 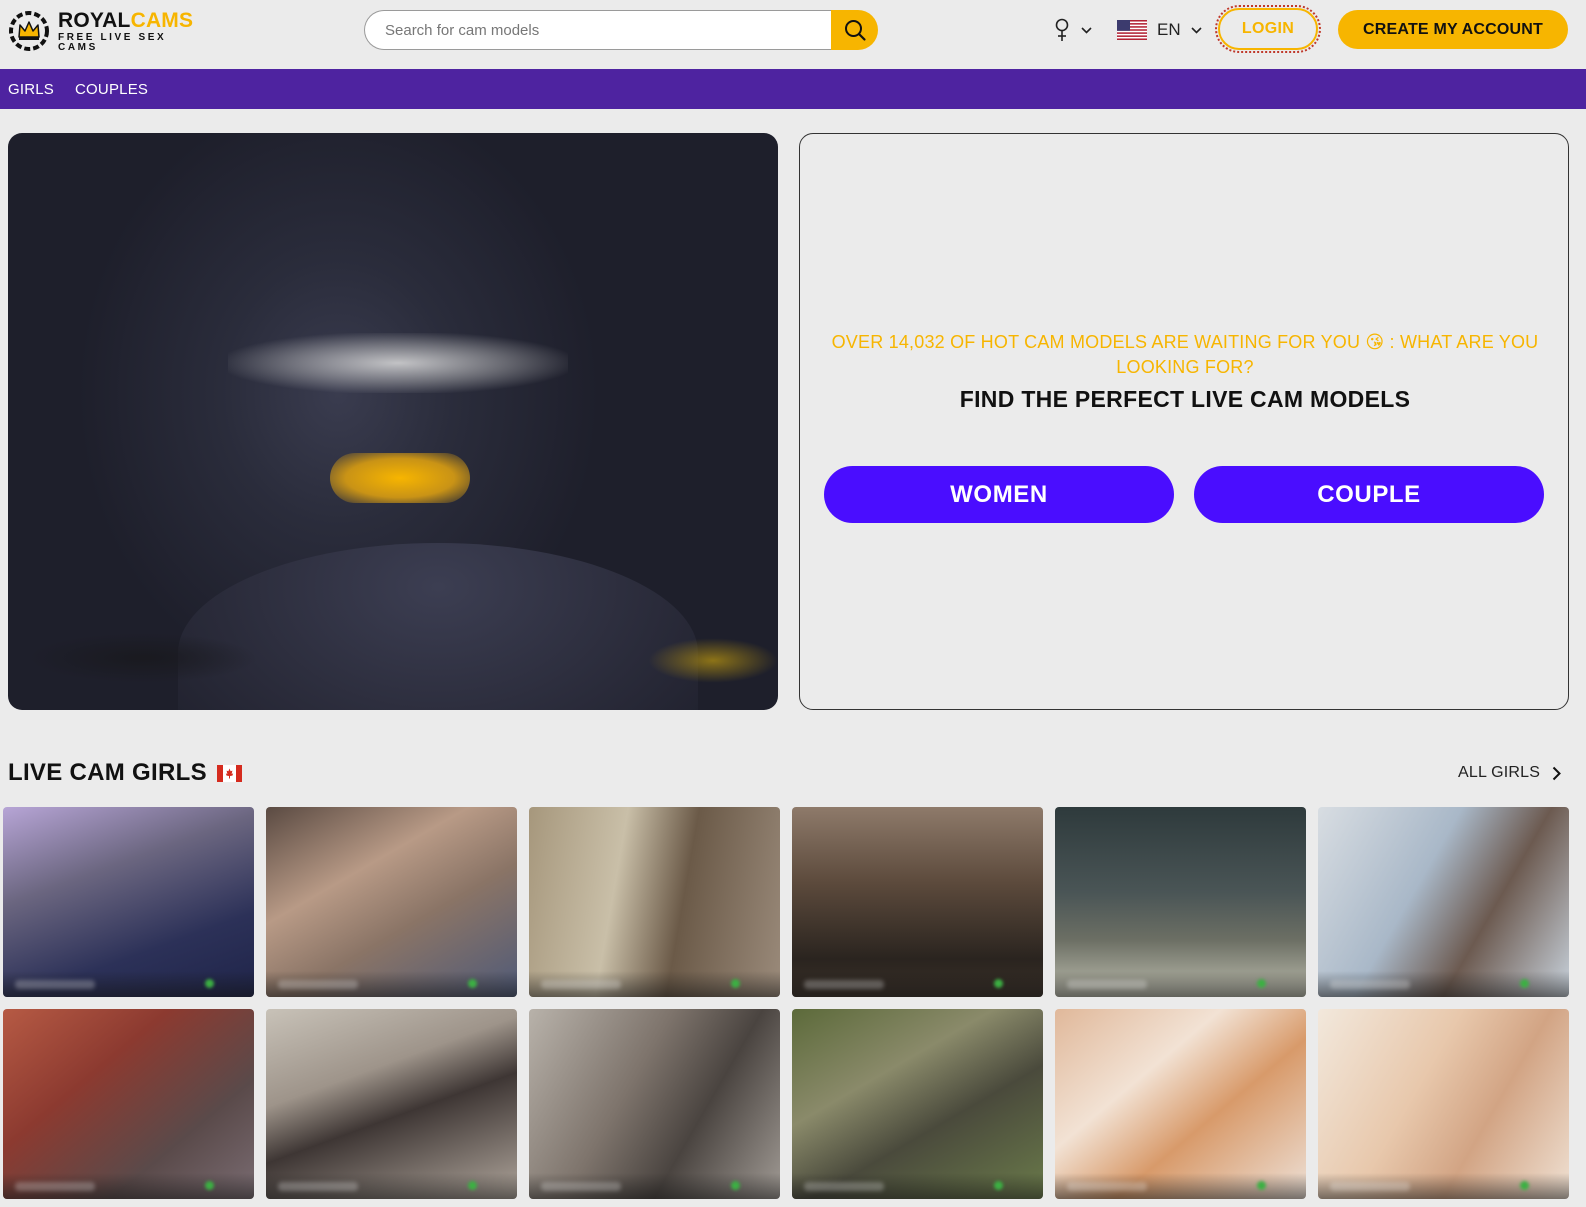 What do you see at coordinates (229, 773) in the screenshot?
I see `canada-flag-icon` at bounding box center [229, 773].